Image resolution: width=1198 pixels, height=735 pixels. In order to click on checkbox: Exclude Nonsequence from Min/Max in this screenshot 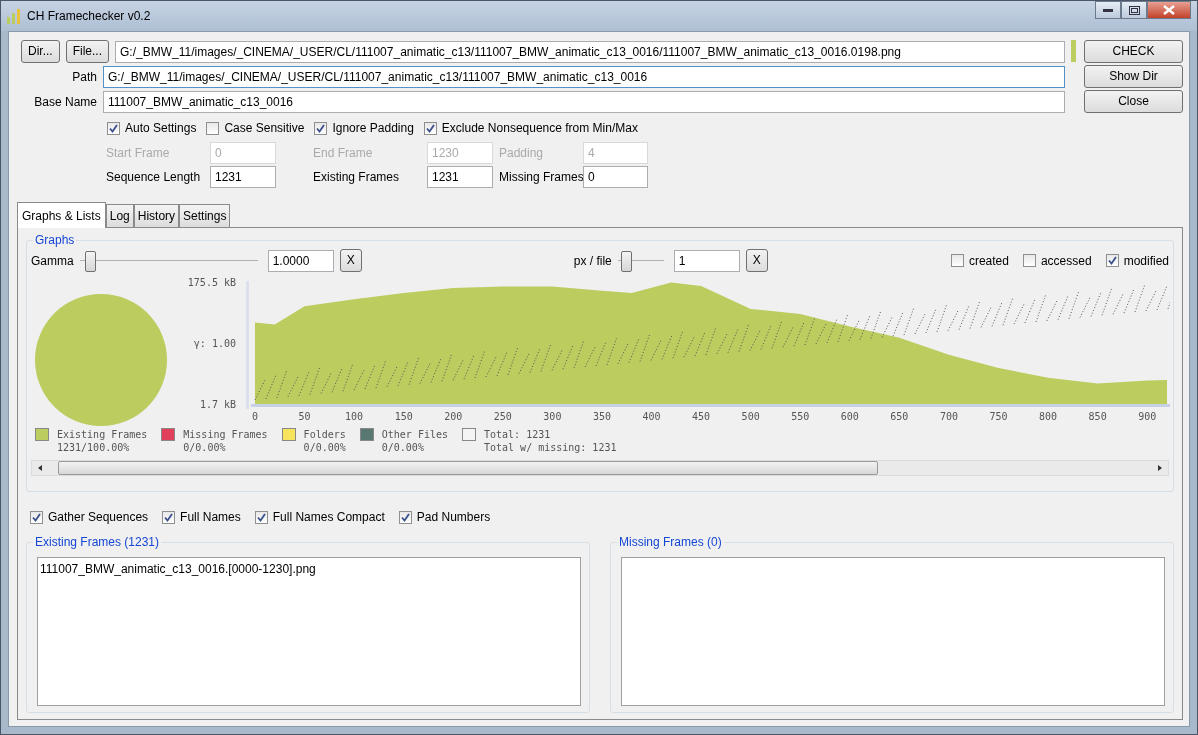, I will do `click(530, 128)`.